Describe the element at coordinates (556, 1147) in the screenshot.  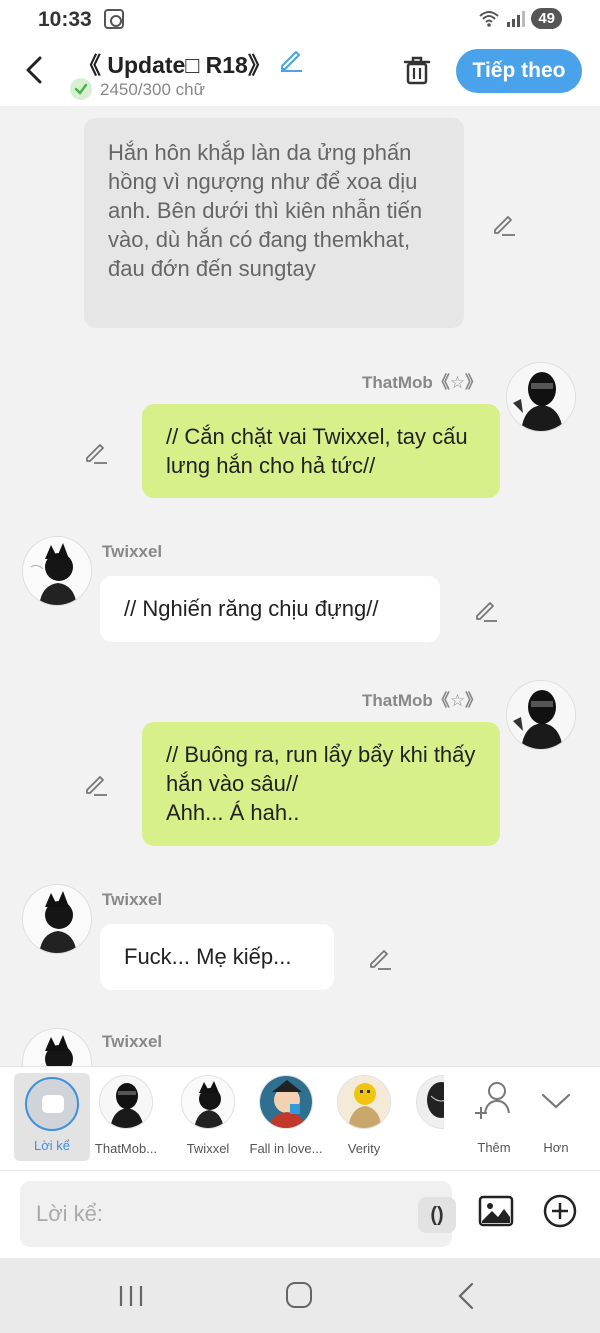
I see `expand-label: Hơn` at that location.